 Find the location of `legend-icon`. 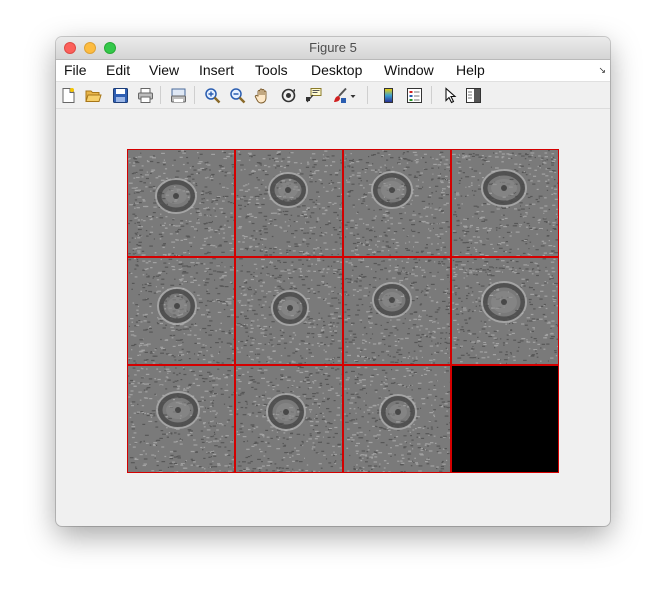

legend-icon is located at coordinates (414, 95).